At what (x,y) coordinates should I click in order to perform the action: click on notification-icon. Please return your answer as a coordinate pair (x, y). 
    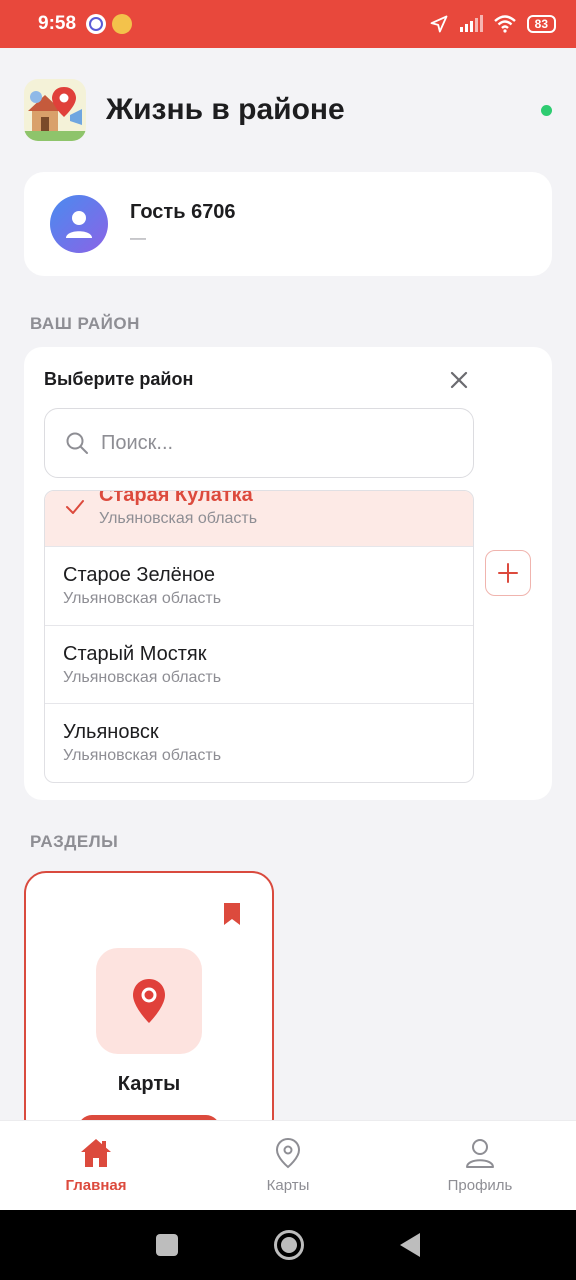
    Looking at the image, I should click on (96, 24).